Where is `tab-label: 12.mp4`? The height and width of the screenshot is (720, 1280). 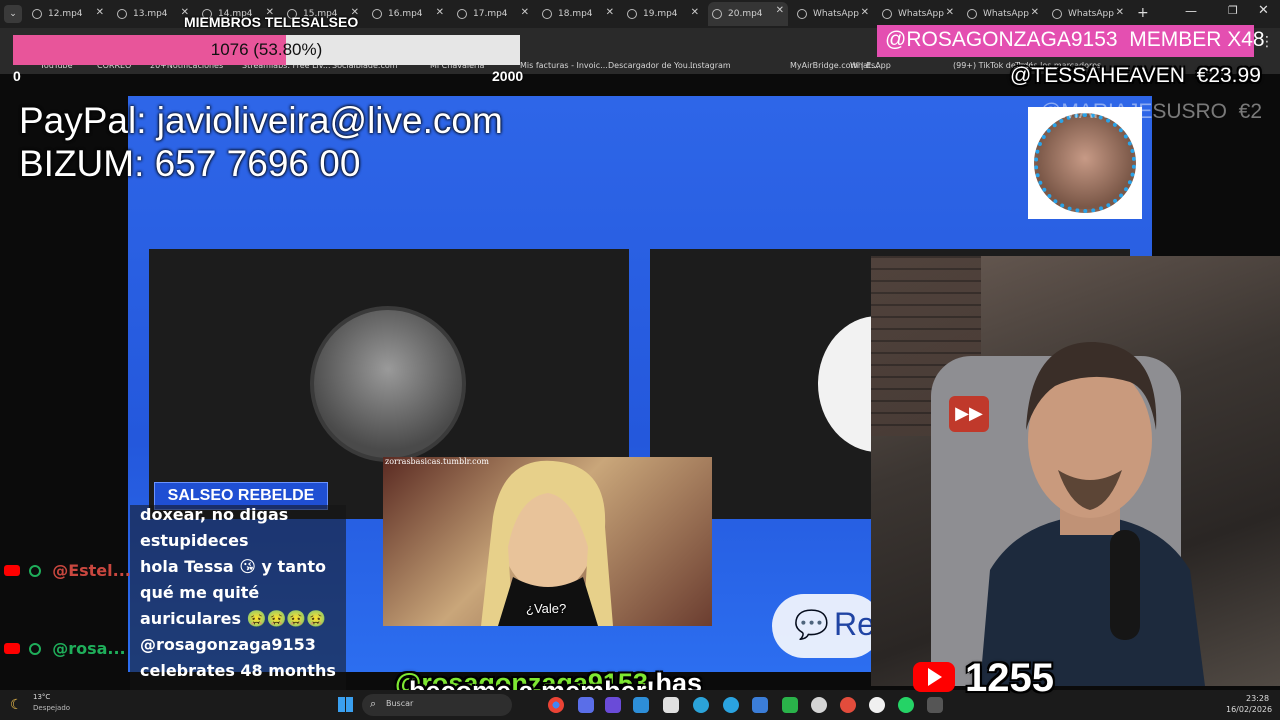
tab-label: 12.mp4 is located at coordinates (65, 14).